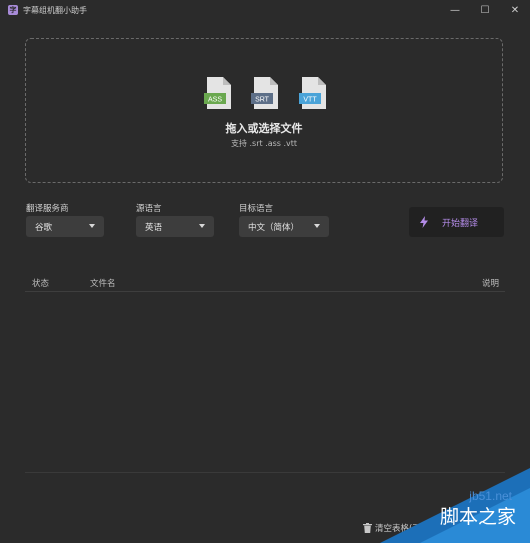 The image size is (530, 543). Describe the element at coordinates (154, 227) in the screenshot. I see `source-language-value: 英语` at that location.